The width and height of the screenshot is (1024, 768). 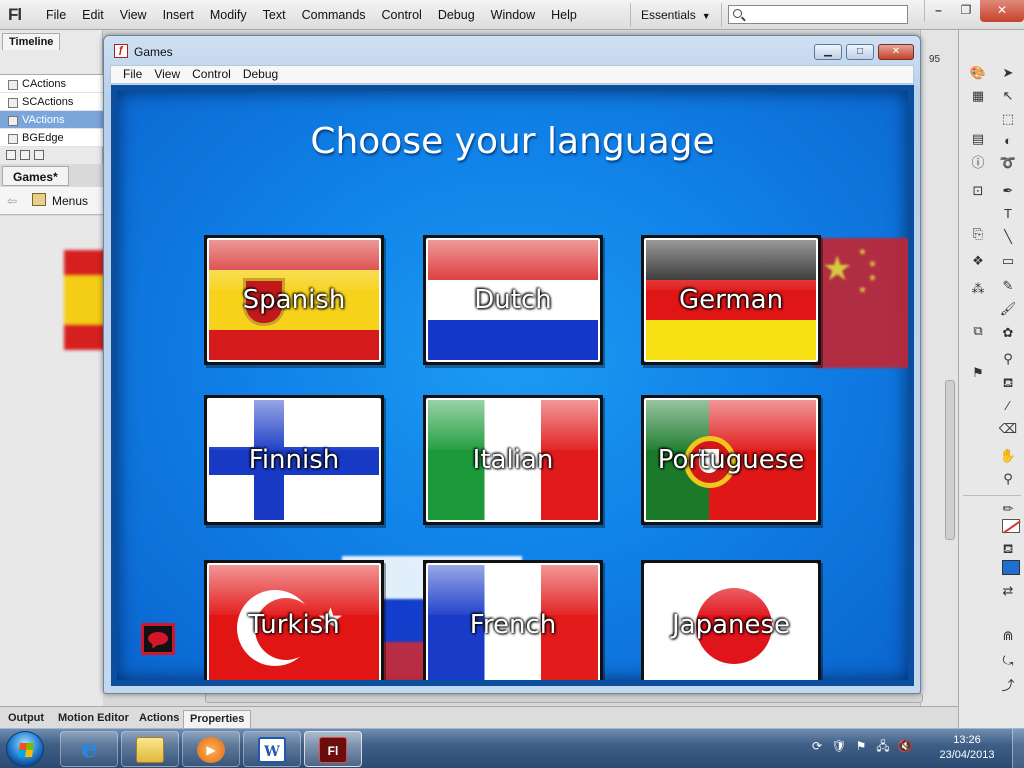 I want to click on tab-properties: Properties, so click(x=217, y=719).